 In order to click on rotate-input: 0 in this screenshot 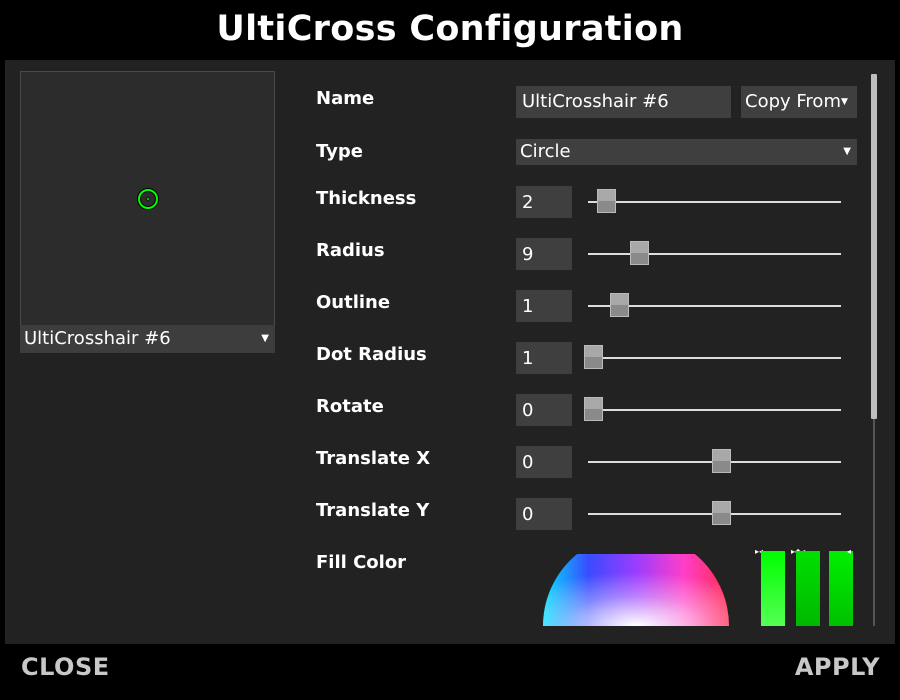, I will do `click(544, 410)`.